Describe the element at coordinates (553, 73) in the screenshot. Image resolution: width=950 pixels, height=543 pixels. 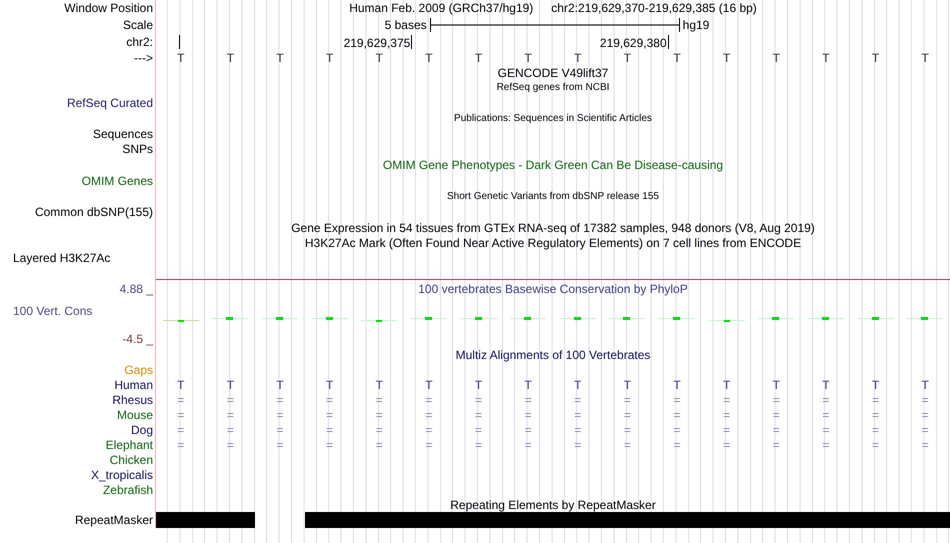
I see `track-title: GENCODE V49lift37` at that location.